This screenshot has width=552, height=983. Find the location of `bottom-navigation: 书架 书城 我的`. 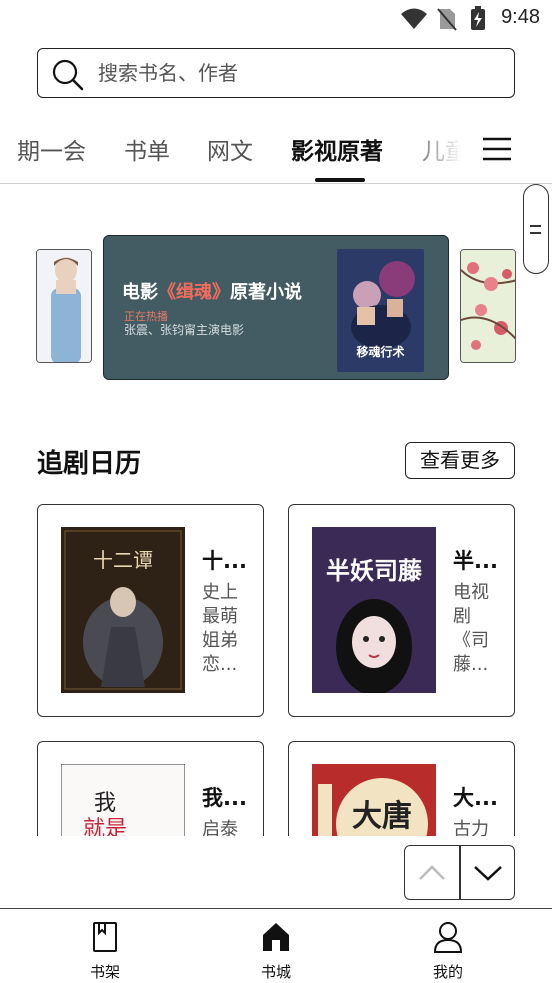

bottom-navigation: 书架 书城 我的 is located at coordinates (276, 945).